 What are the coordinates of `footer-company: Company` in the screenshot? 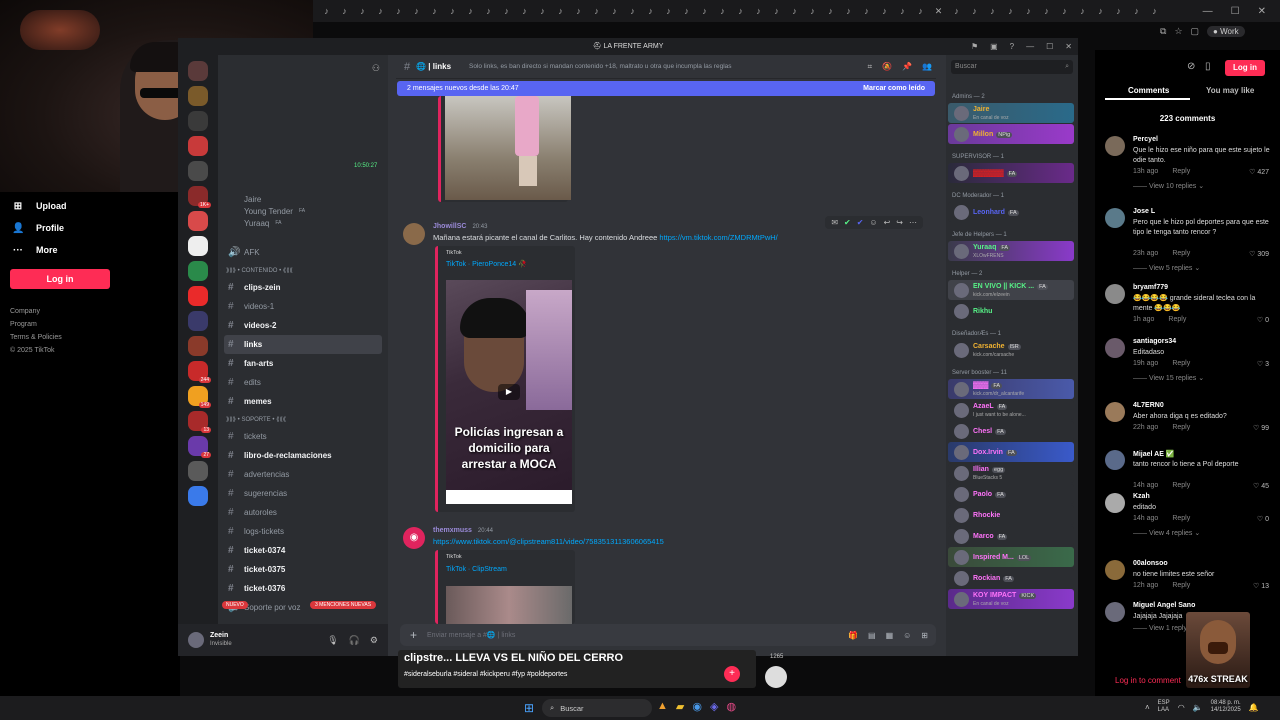 It's located at (90, 311).